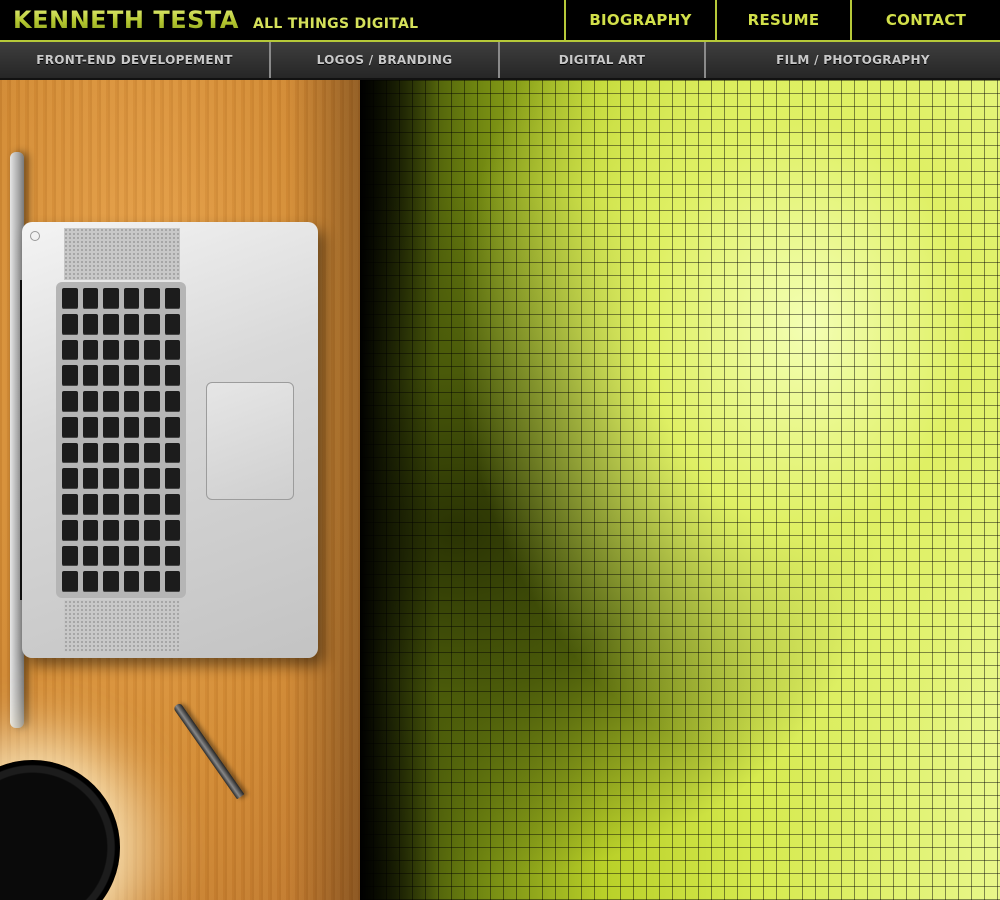 This screenshot has height=900, width=1000. What do you see at coordinates (853, 60) in the screenshot?
I see `nav-film-photography: FILM / PHOTOGRAPHY` at bounding box center [853, 60].